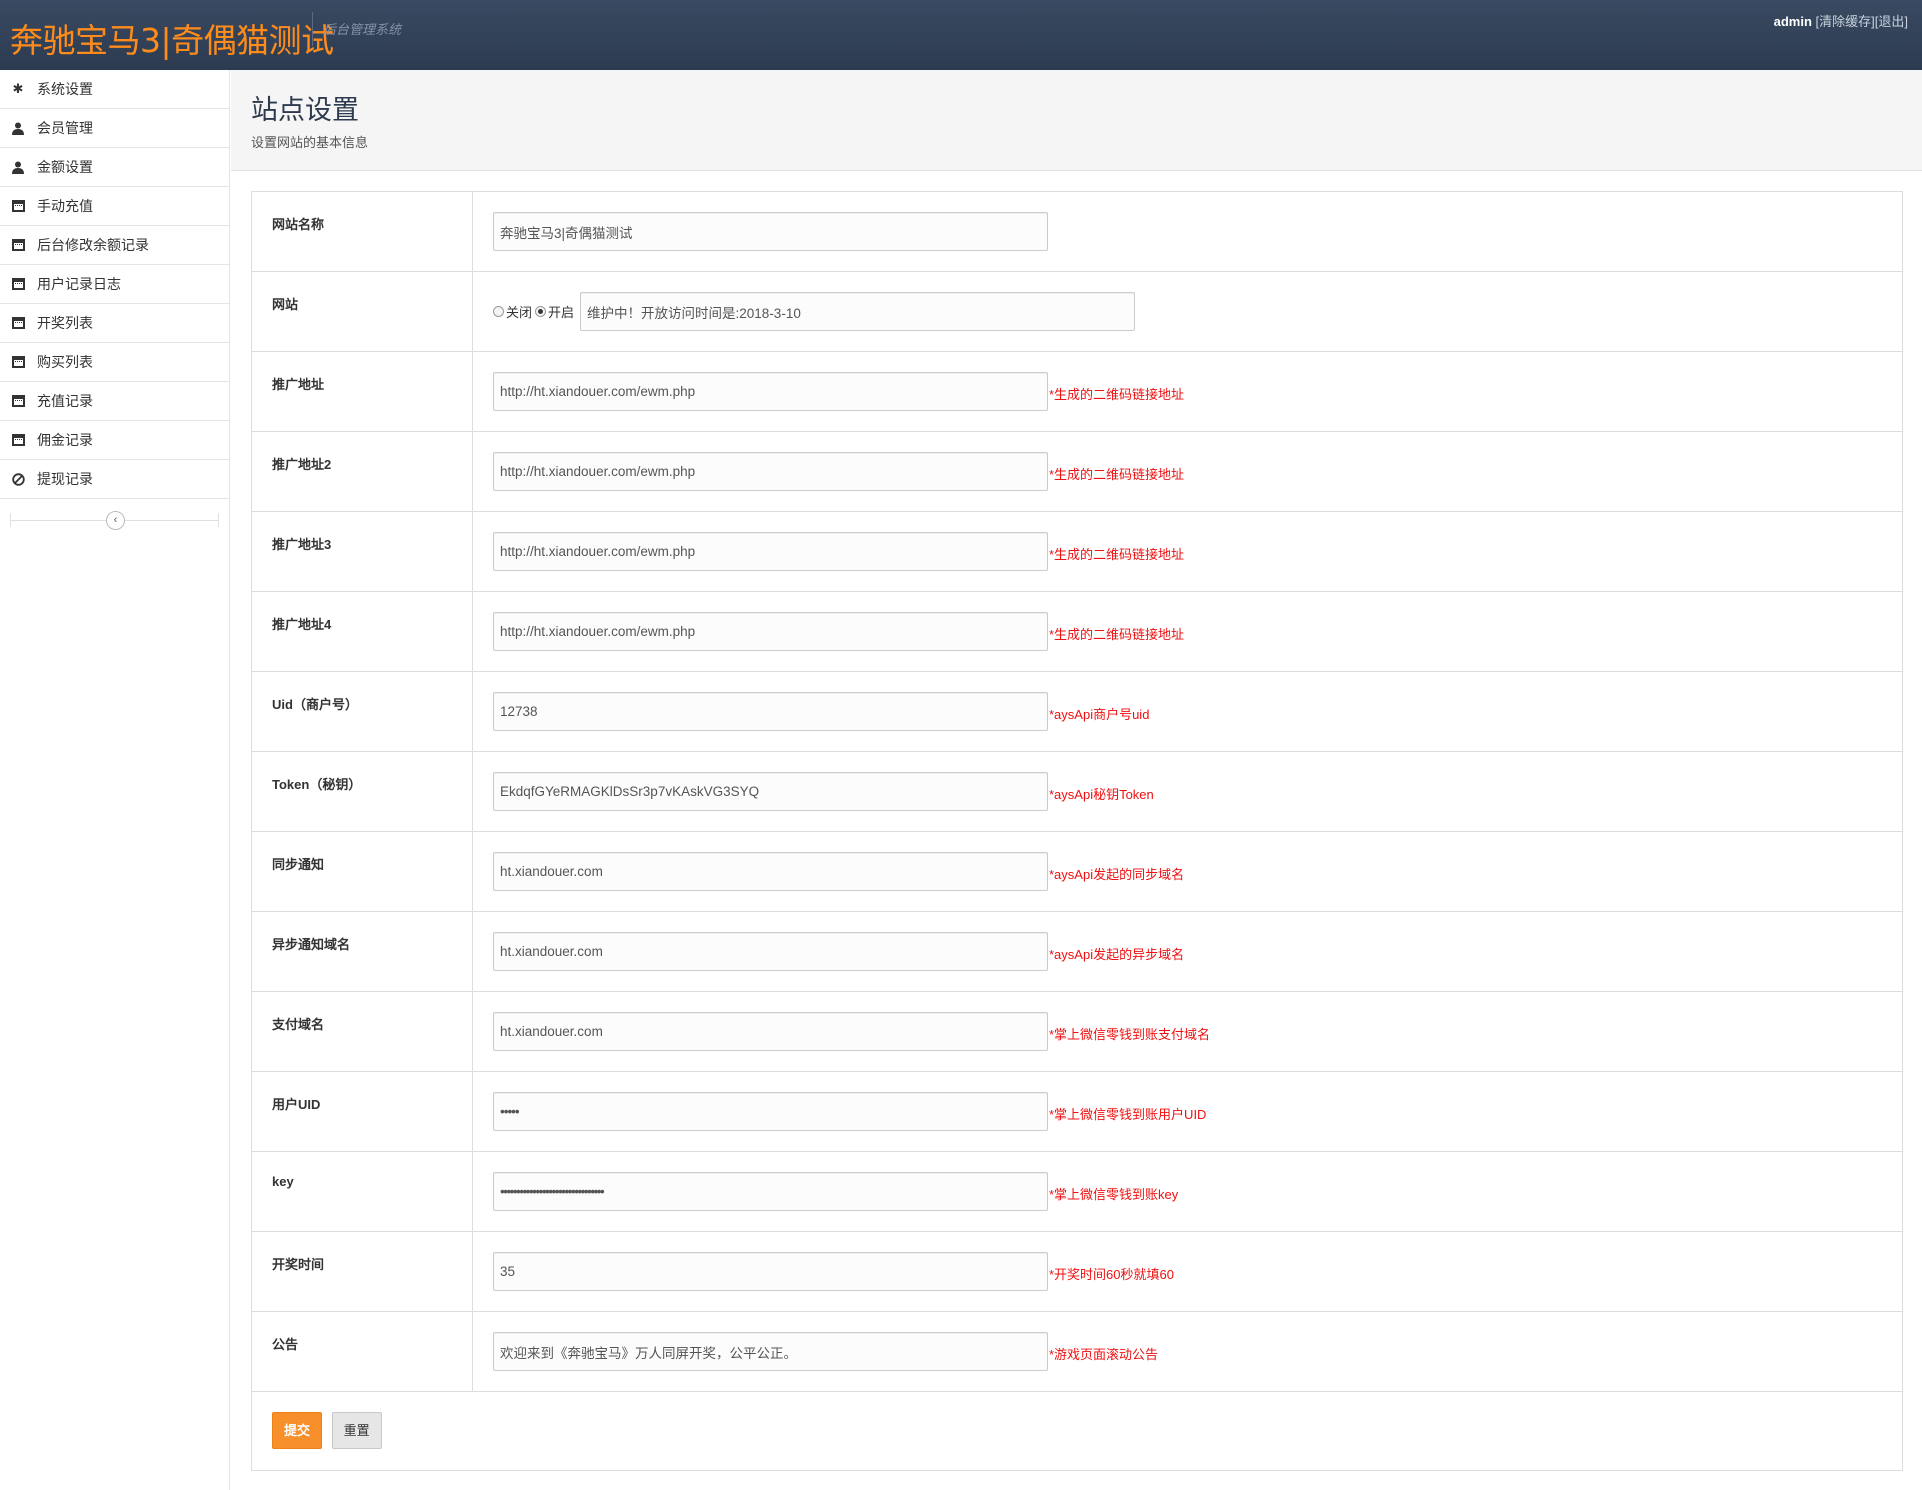 The width and height of the screenshot is (1922, 1490). I want to click on field-label: Uid（商户号）, so click(362, 711).